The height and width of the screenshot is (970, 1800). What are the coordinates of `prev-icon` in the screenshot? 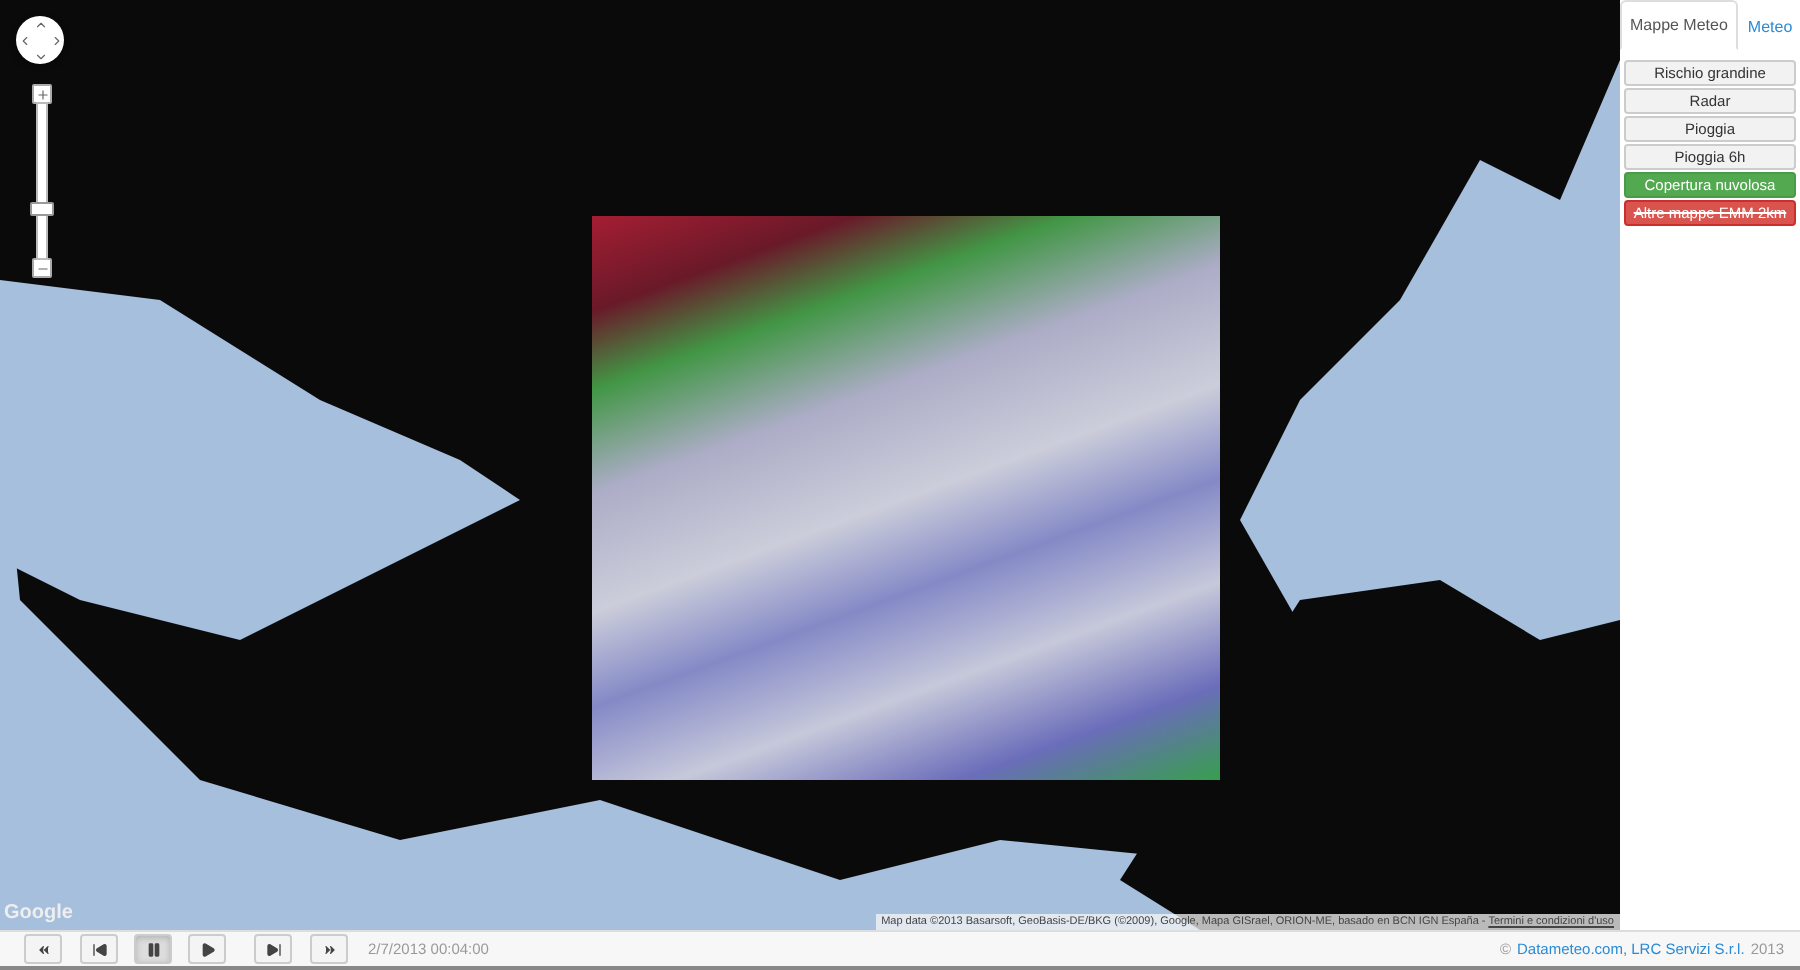 It's located at (99, 949).